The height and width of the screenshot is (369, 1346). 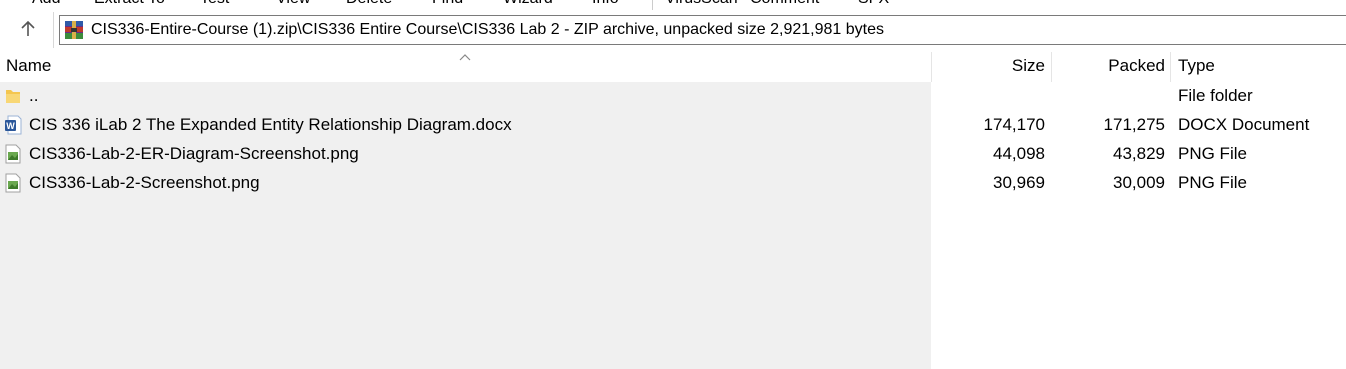 I want to click on toolbar-comment-button: Comment, so click(x=784, y=4).